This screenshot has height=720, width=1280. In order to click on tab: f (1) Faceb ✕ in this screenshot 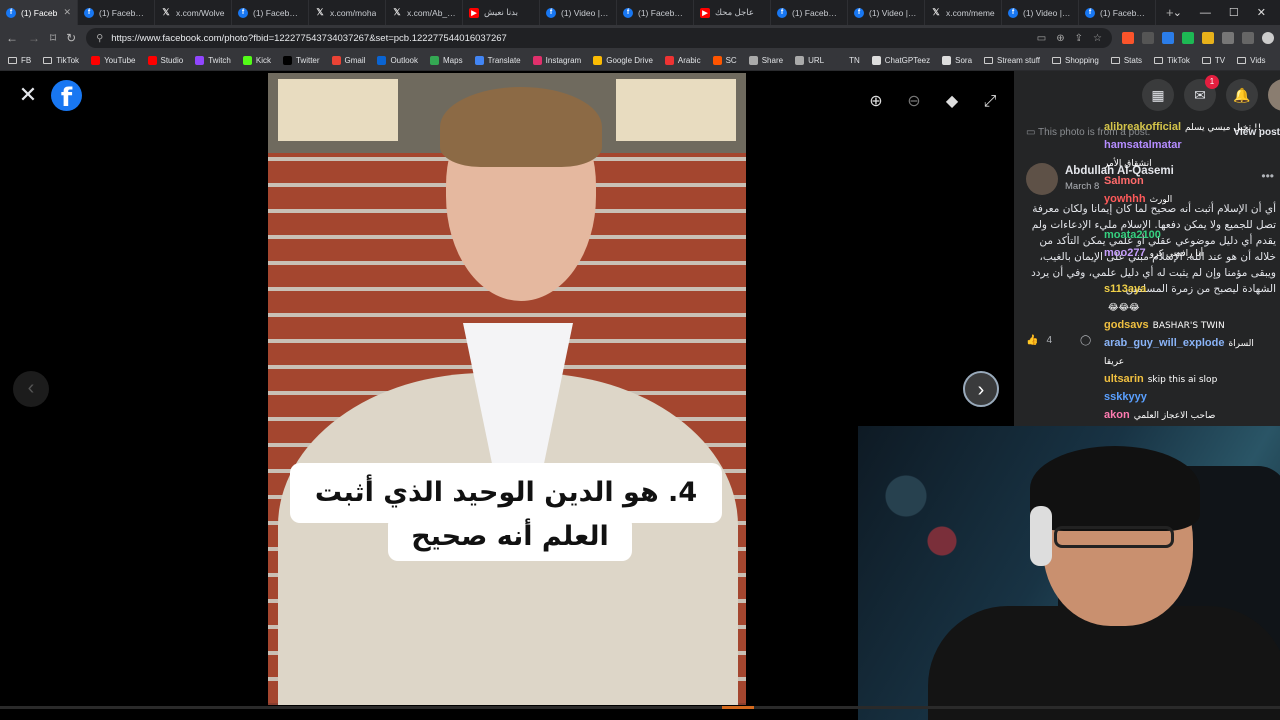, I will do `click(39, 12)`.